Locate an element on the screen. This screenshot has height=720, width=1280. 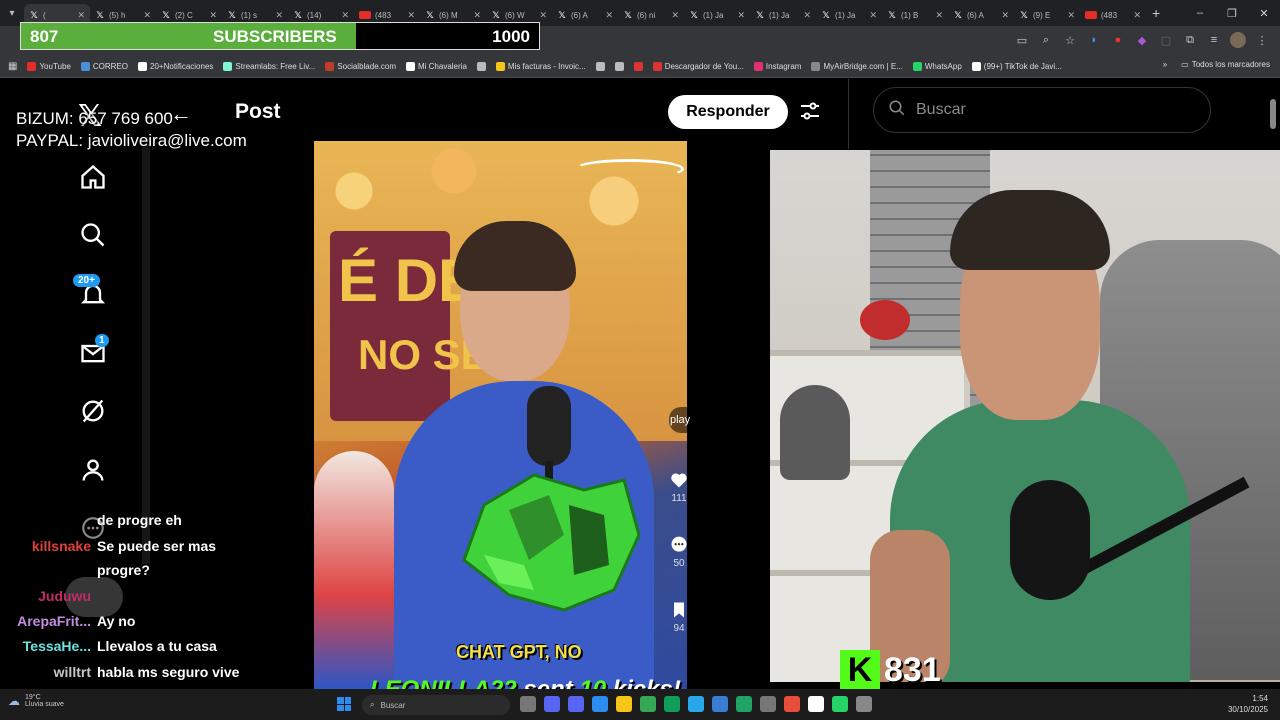
profile-icon is located at coordinates (93, 470).